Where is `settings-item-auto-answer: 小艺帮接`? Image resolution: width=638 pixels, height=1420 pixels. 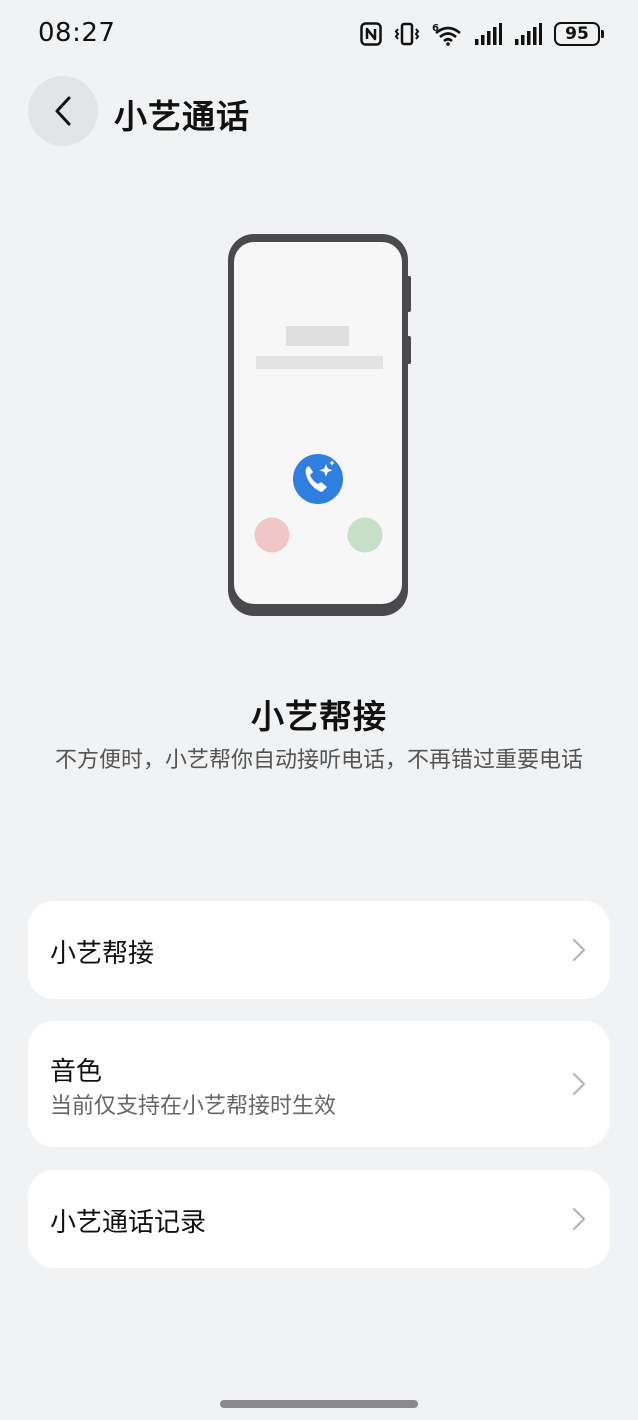 settings-item-auto-answer: 小艺帮接 is located at coordinates (319, 950).